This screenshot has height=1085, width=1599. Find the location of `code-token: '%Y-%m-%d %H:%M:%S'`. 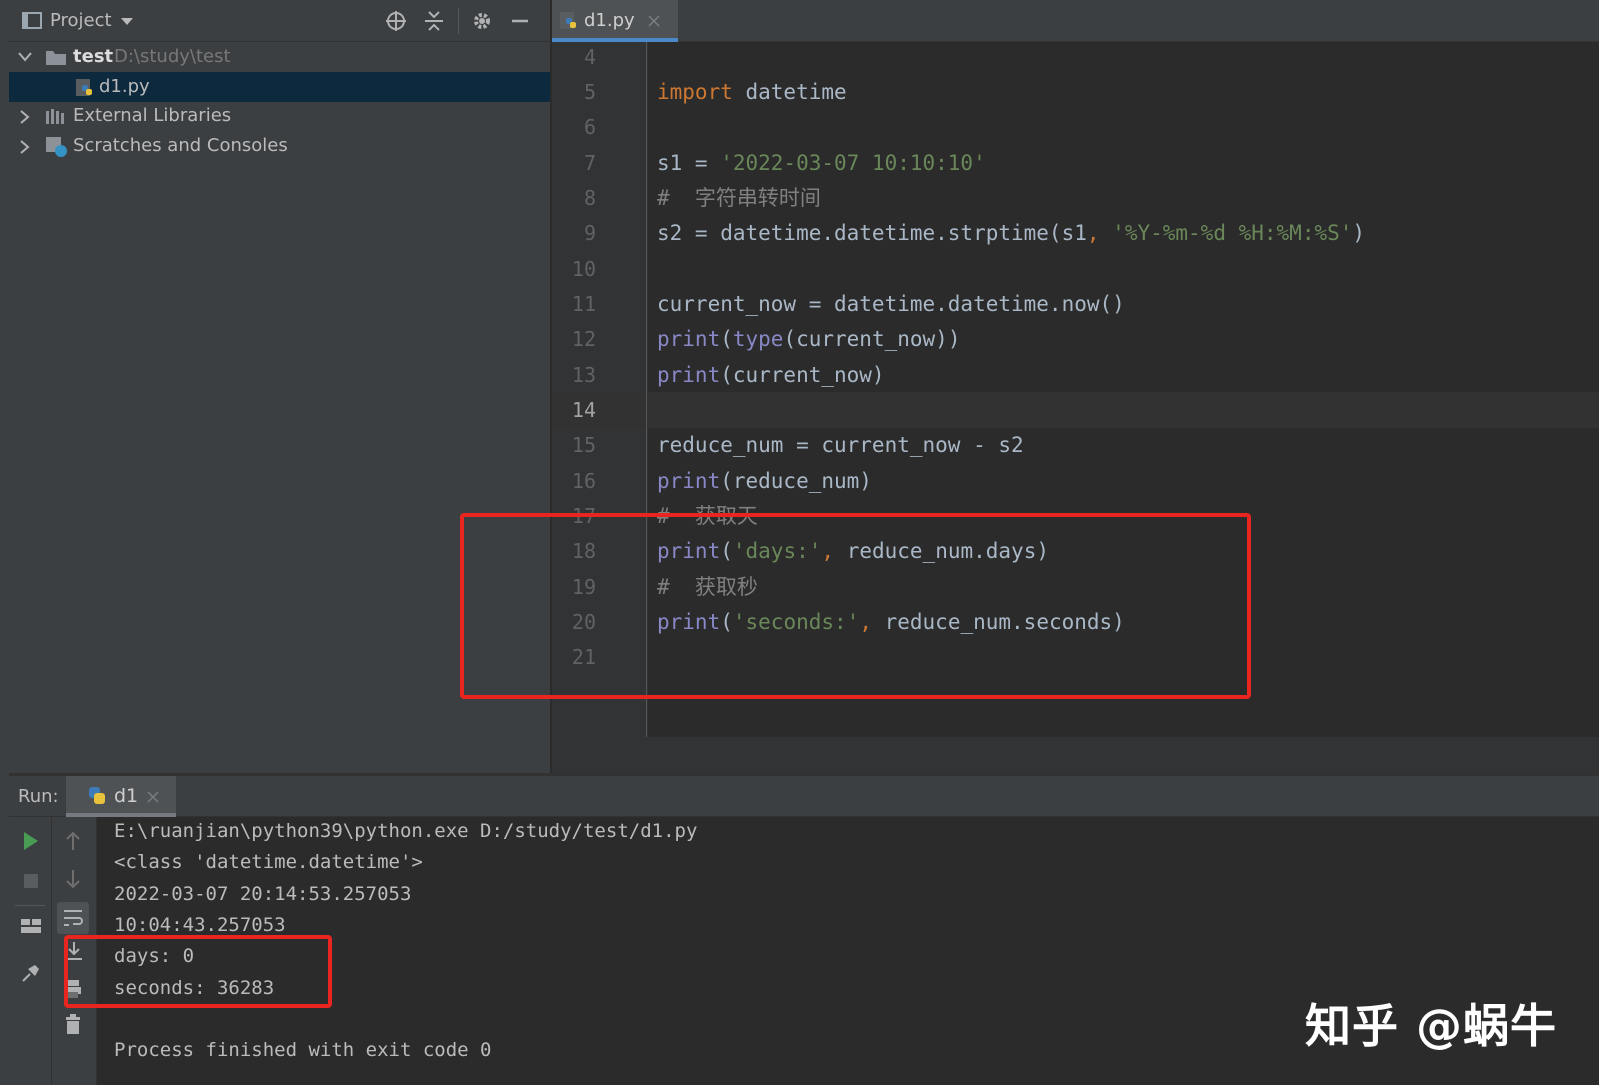

code-token: '%Y-%m-%d %H:%M:%S' is located at coordinates (1232, 233).